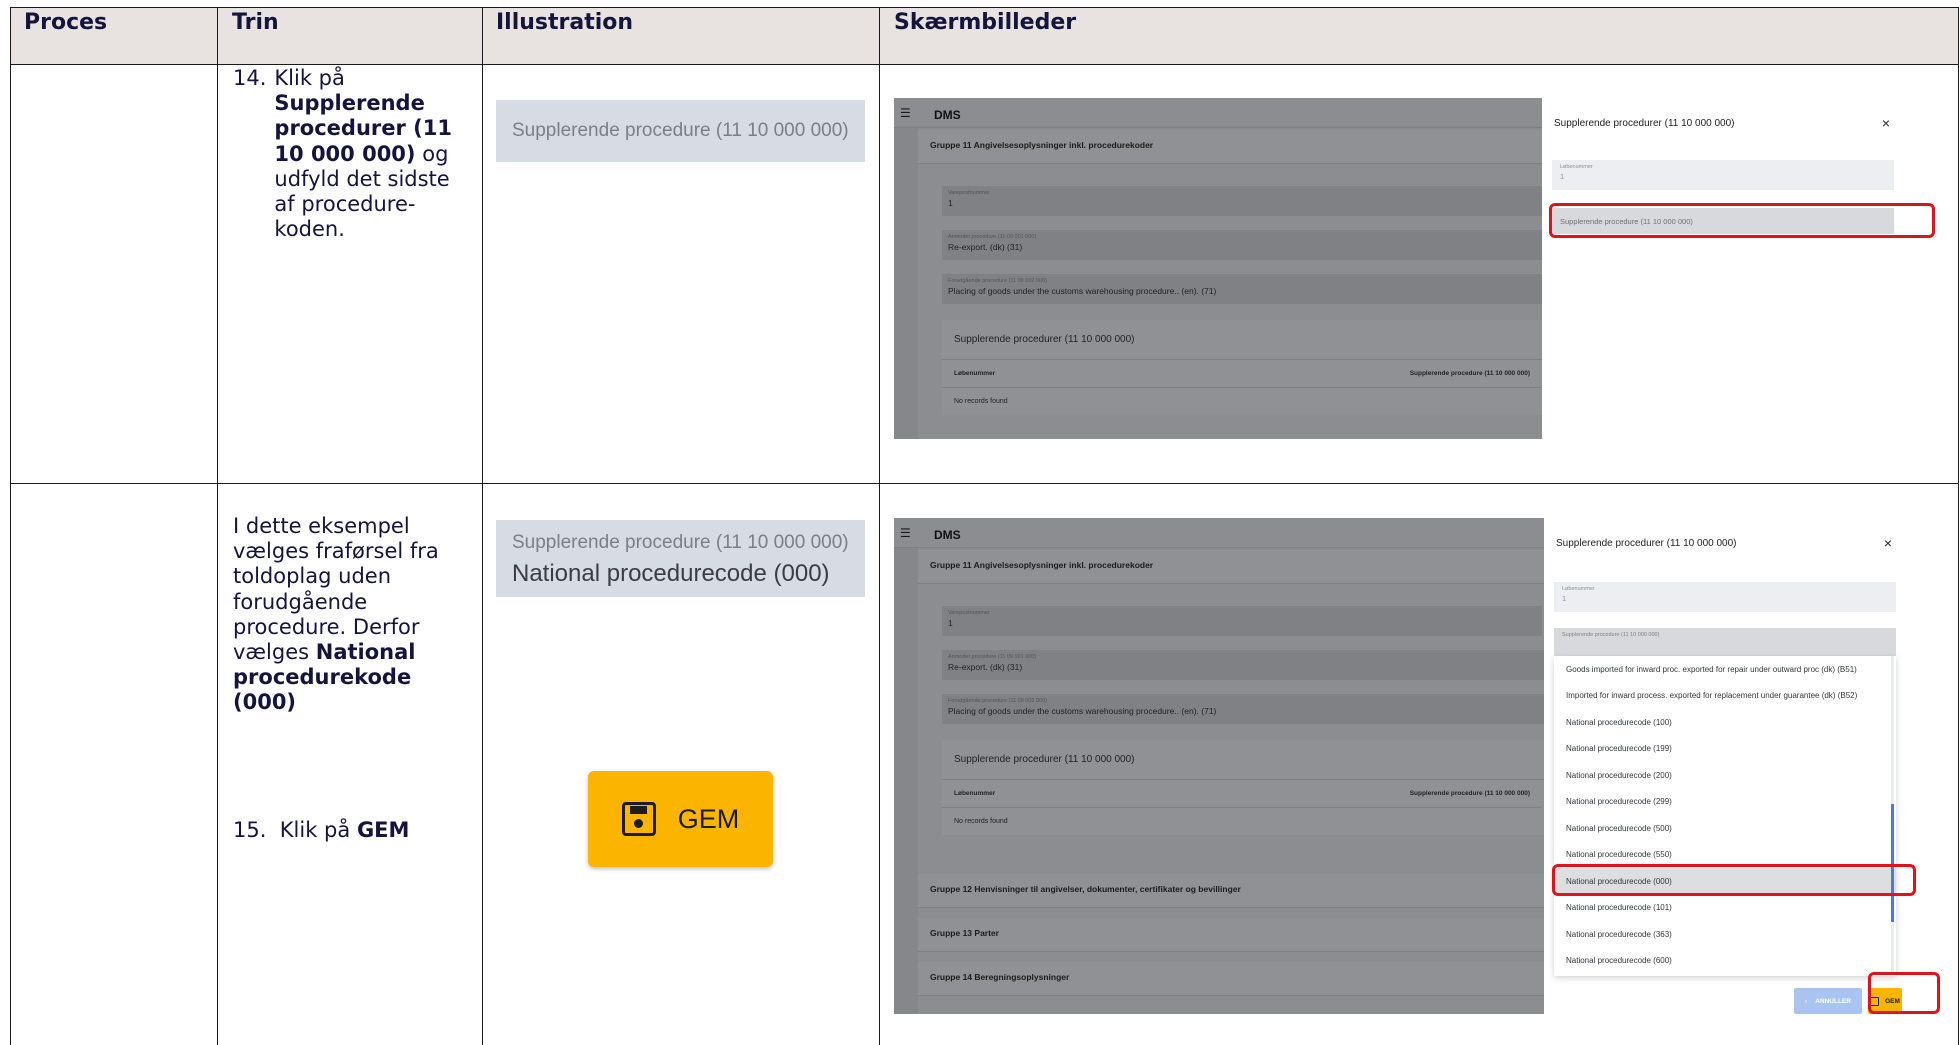 The width and height of the screenshot is (1959, 1045). What do you see at coordinates (1725, 749) in the screenshot?
I see `dropdown-option: National procedurecode (199)` at bounding box center [1725, 749].